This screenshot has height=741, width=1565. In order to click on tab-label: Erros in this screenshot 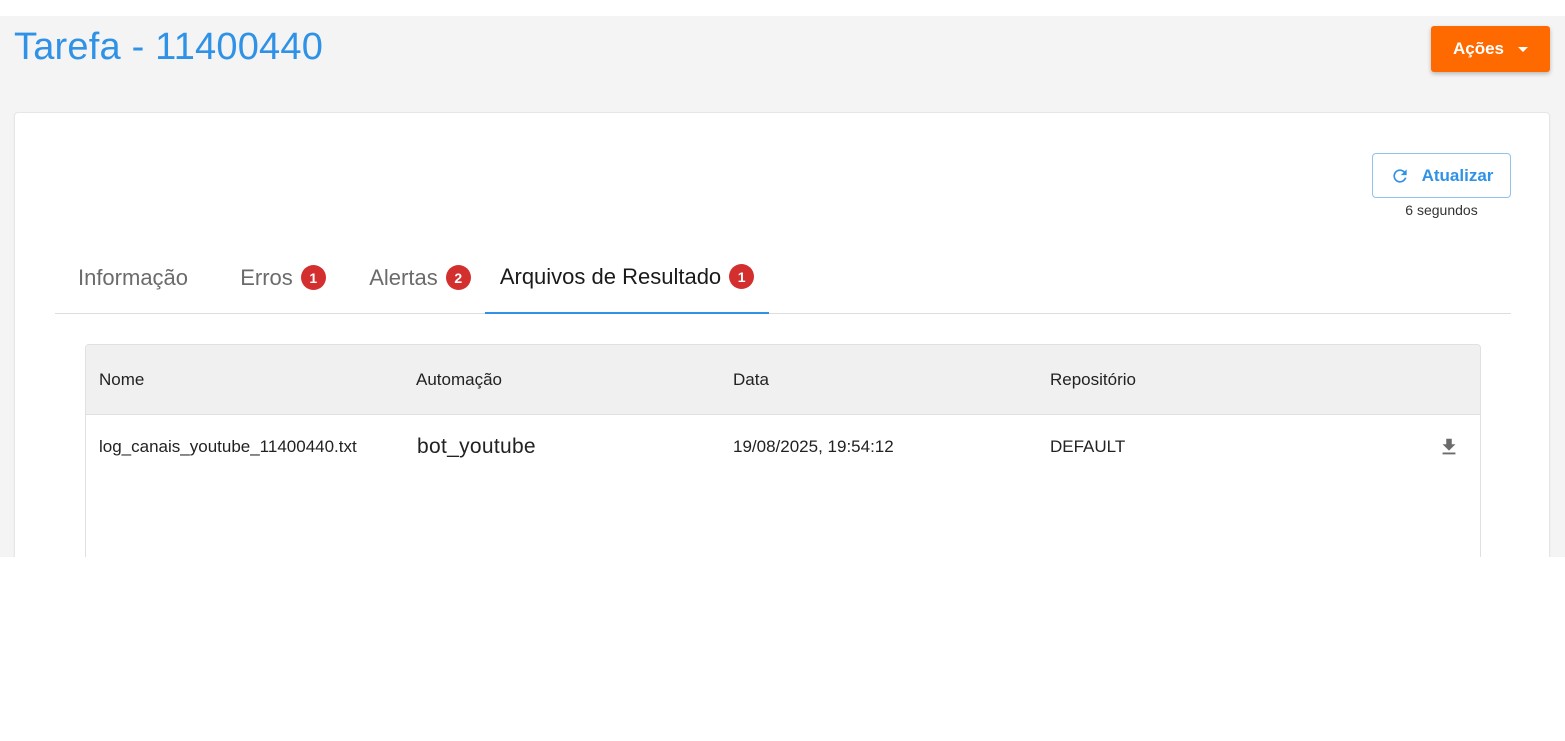, I will do `click(266, 277)`.